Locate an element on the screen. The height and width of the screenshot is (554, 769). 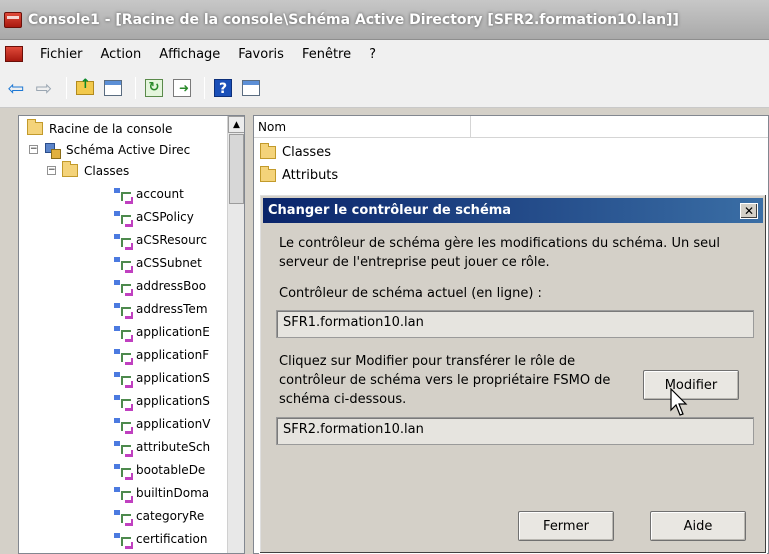
list-header: Nom is located at coordinates (511, 127).